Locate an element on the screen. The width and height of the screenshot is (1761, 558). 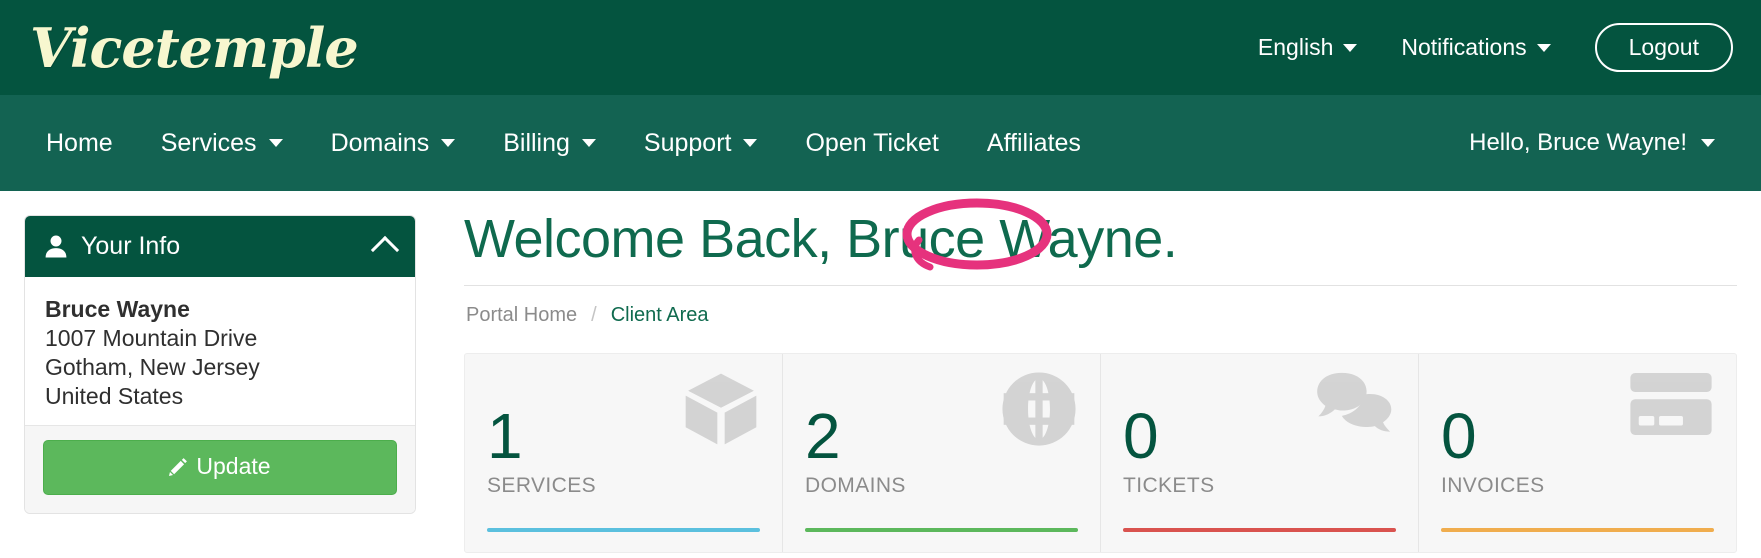
update-button: Update is located at coordinates (220, 467).